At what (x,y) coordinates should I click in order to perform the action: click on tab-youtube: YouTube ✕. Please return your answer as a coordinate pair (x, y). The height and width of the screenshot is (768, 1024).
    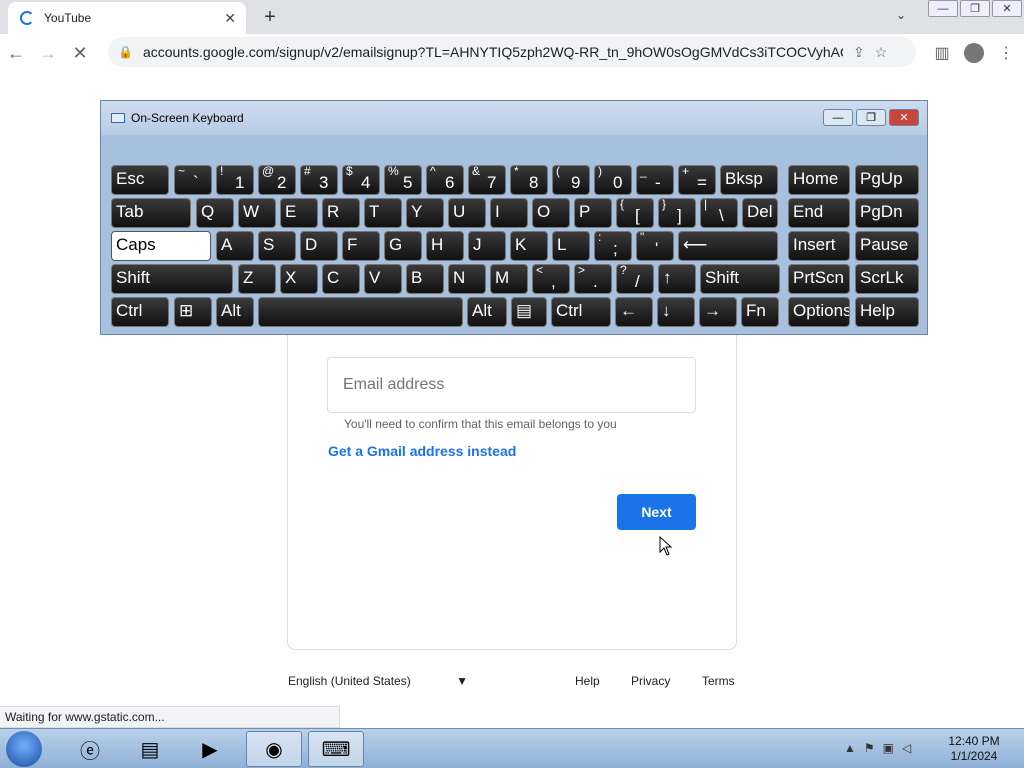
    Looking at the image, I should click on (127, 18).